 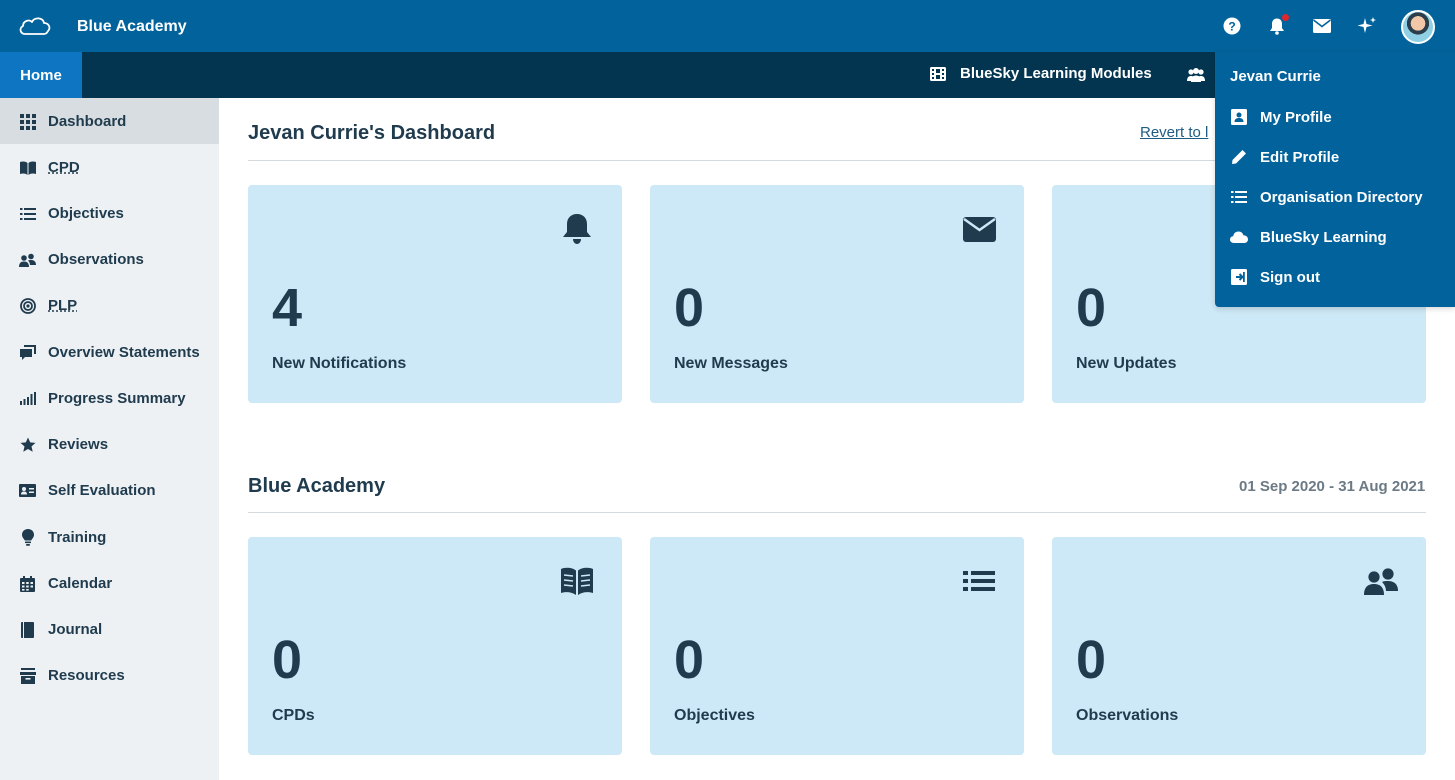 What do you see at coordinates (117, 398) in the screenshot?
I see `sidebar-item-label: Progress Summary` at bounding box center [117, 398].